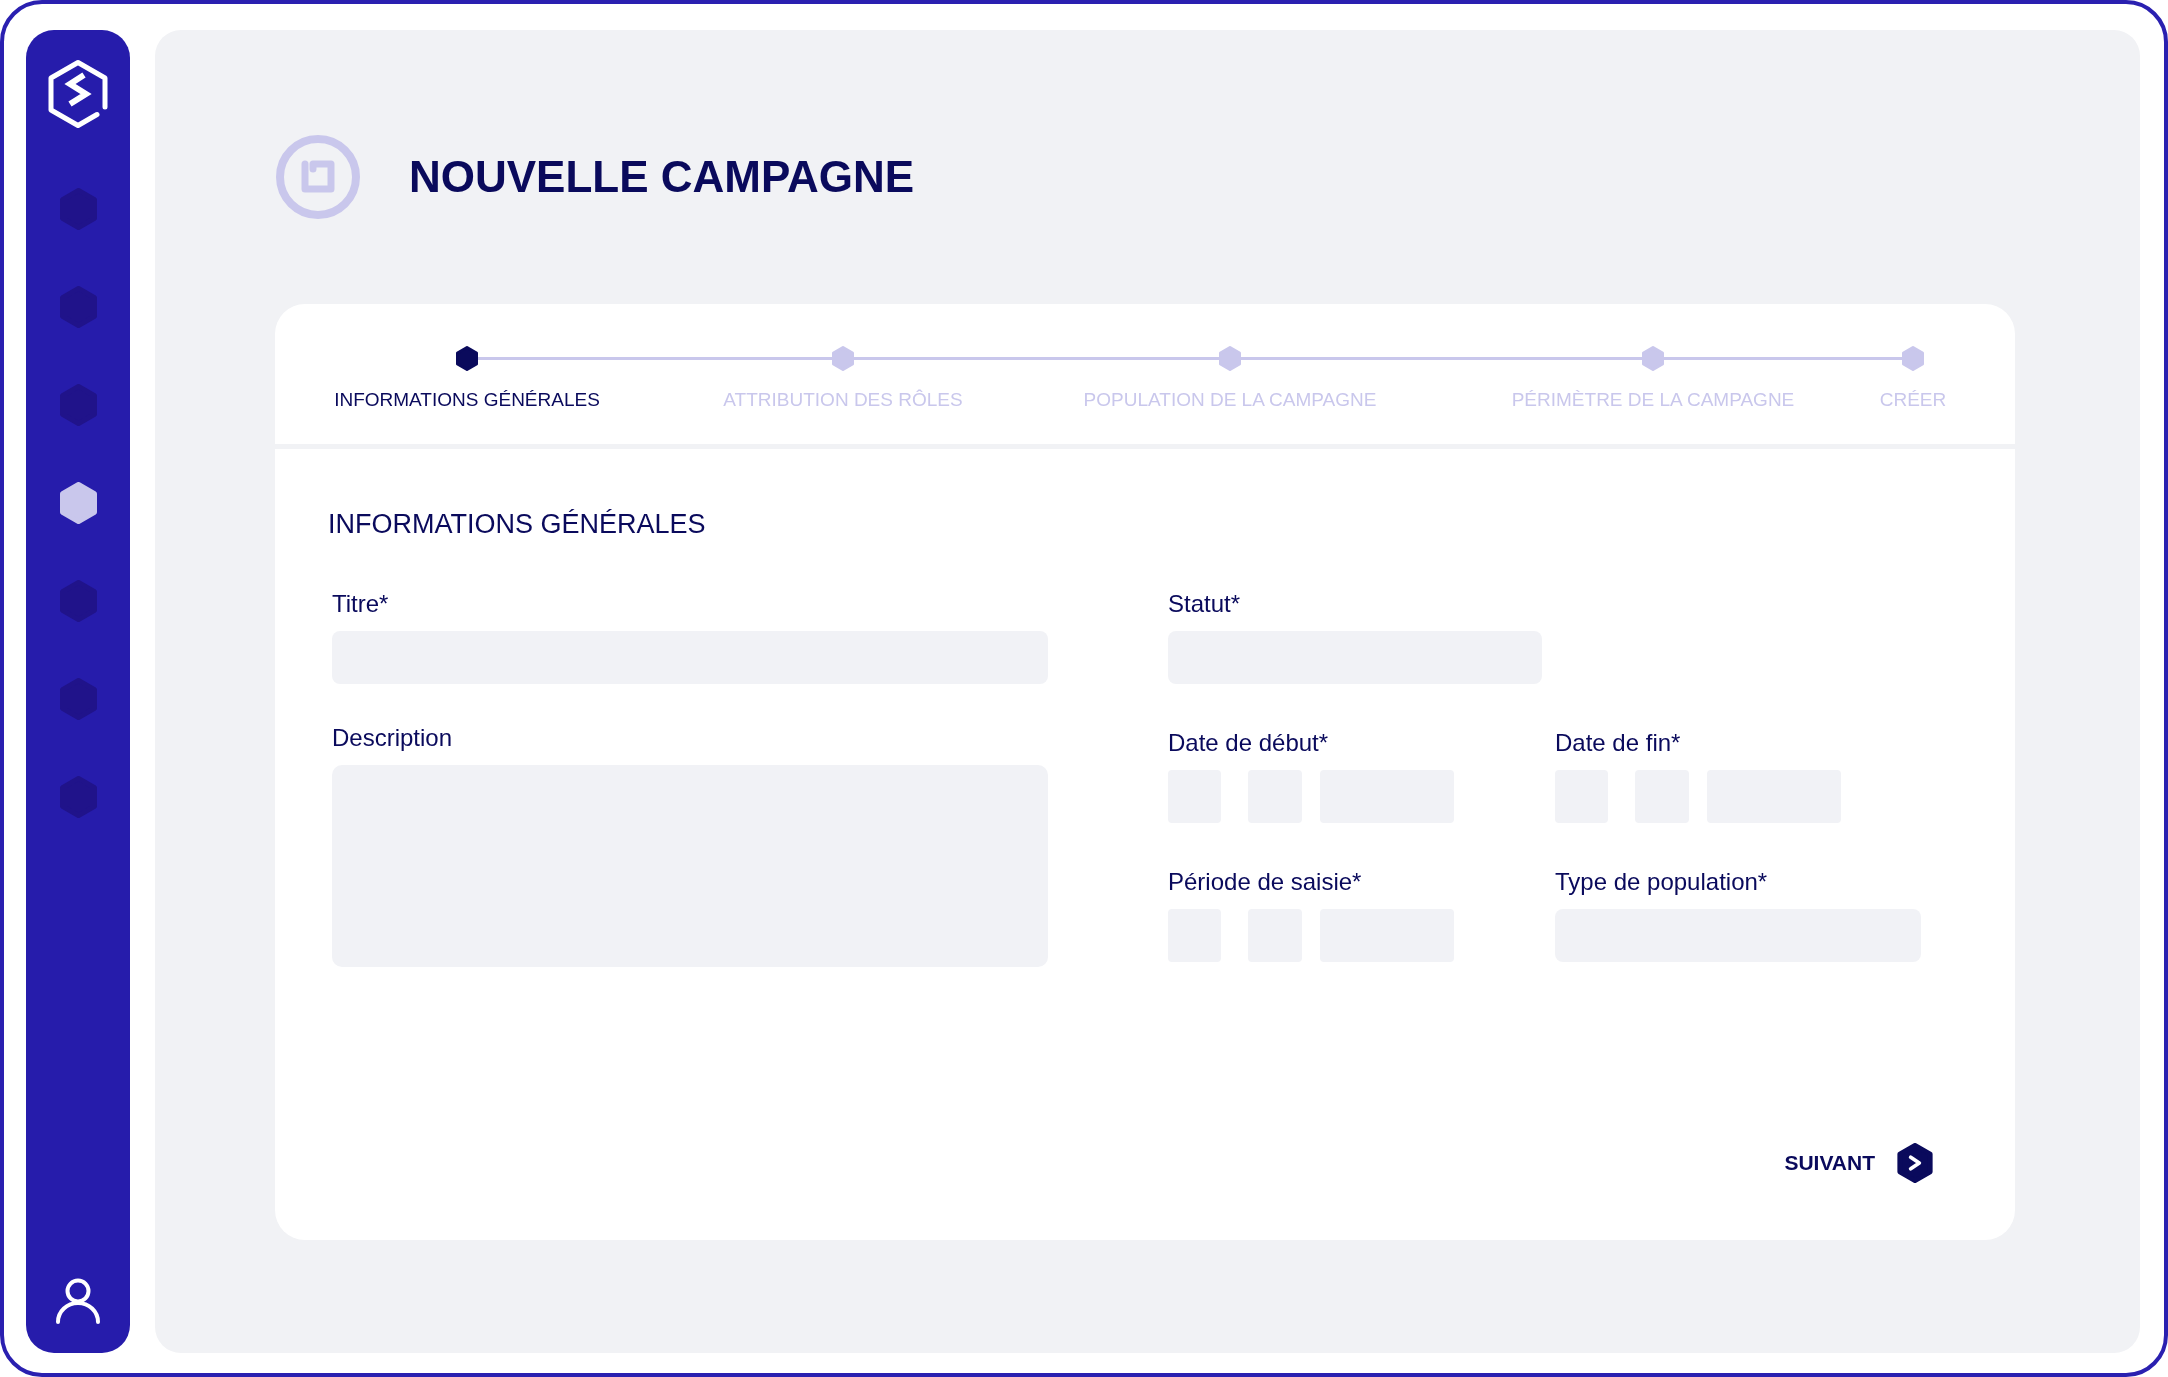  I want to click on field-label: Date de fin*, so click(1618, 743).